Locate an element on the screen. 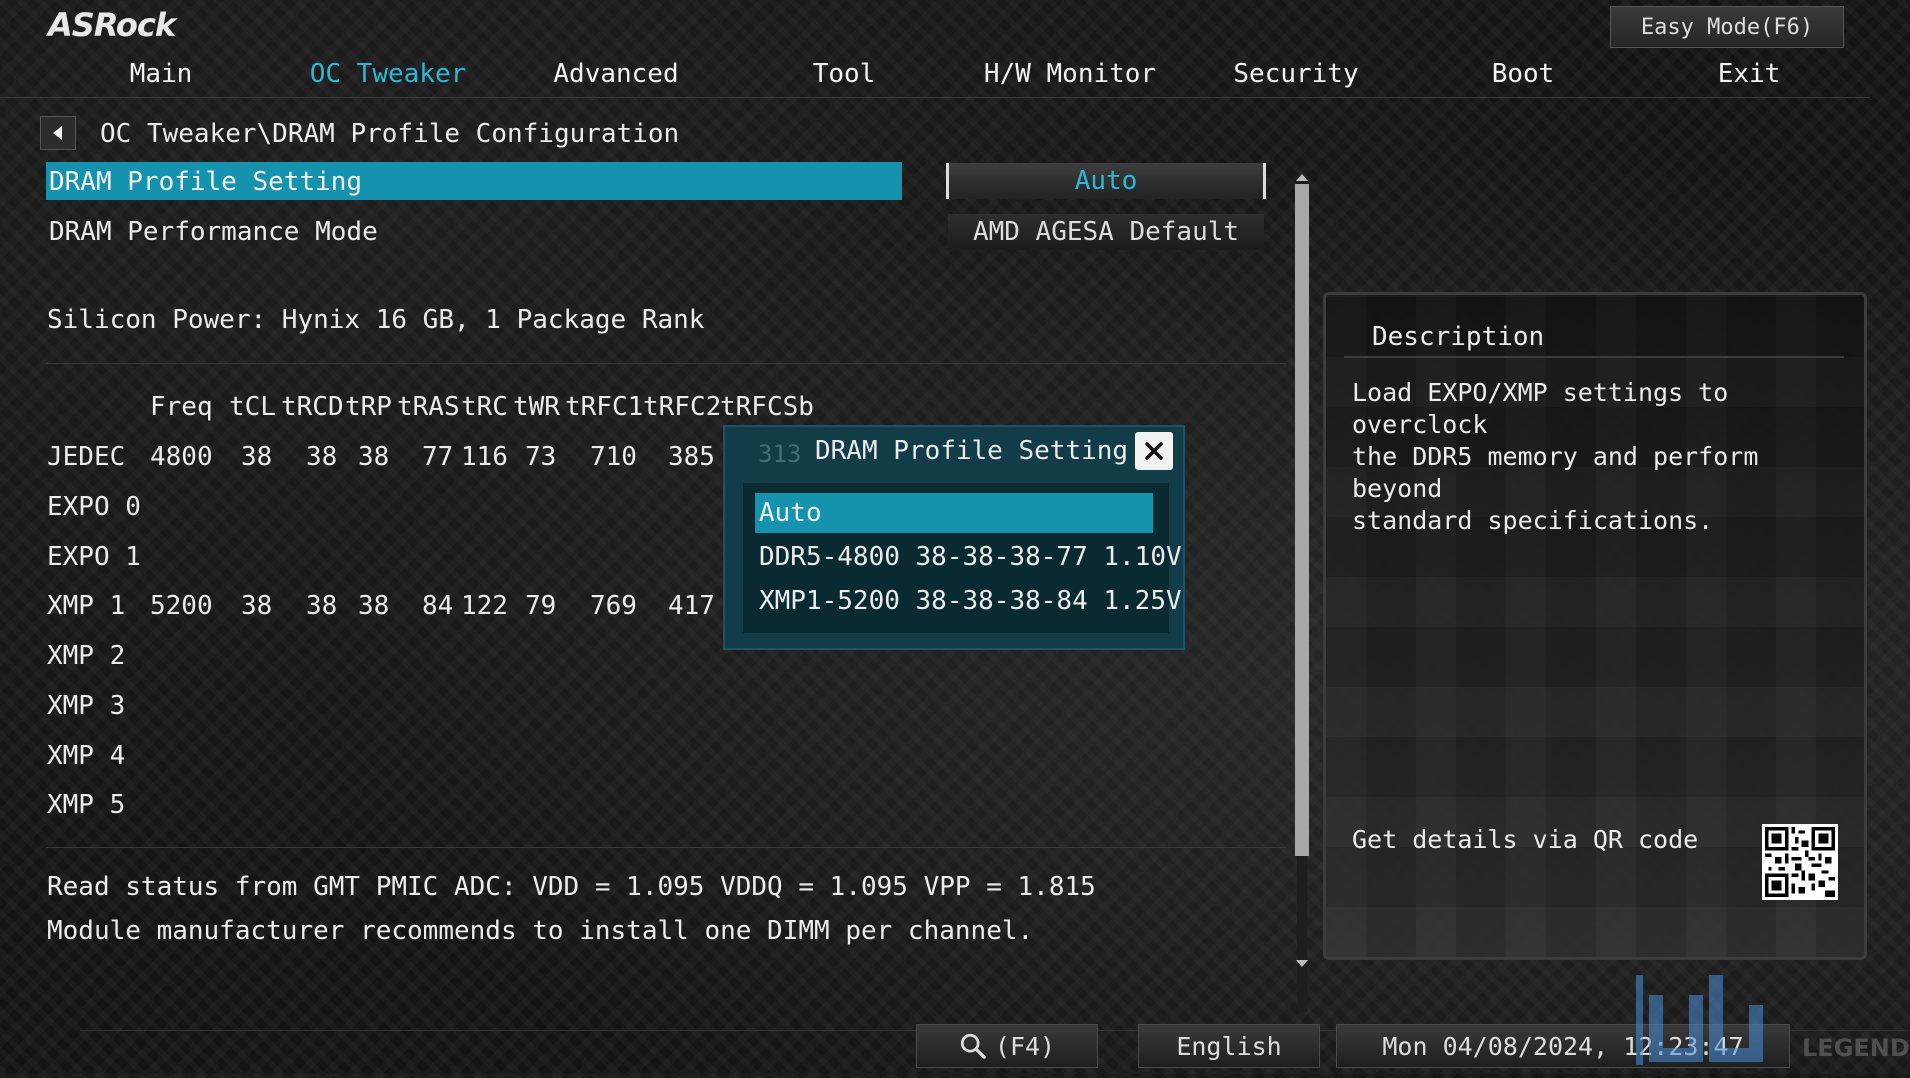 This screenshot has width=1910, height=1078. table-cell: 73 is located at coordinates (541, 457).